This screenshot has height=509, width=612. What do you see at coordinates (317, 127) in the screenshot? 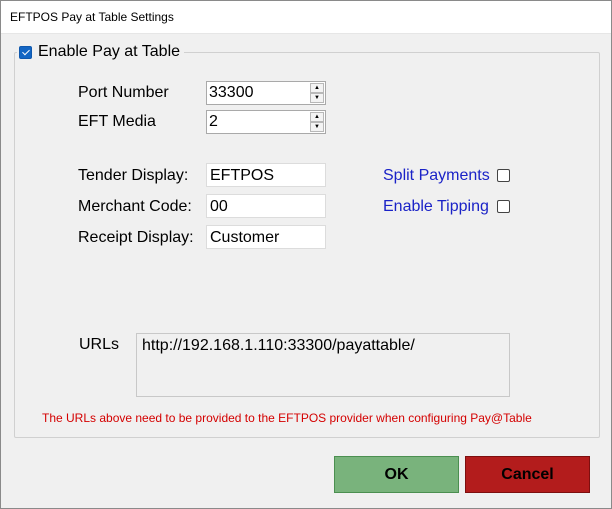
I see `eft-media-down-button: ▼` at bounding box center [317, 127].